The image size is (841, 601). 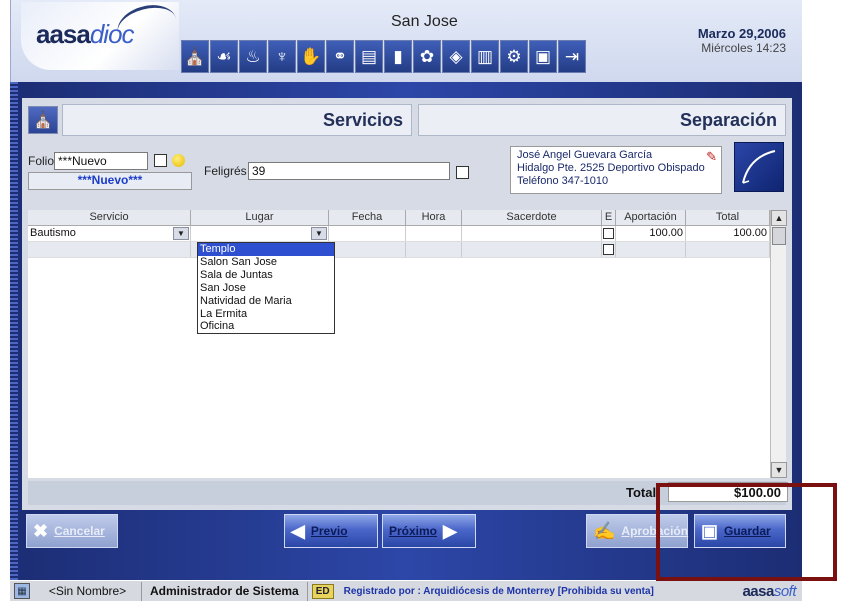 I want to click on signature-icon, so click(x=759, y=167).